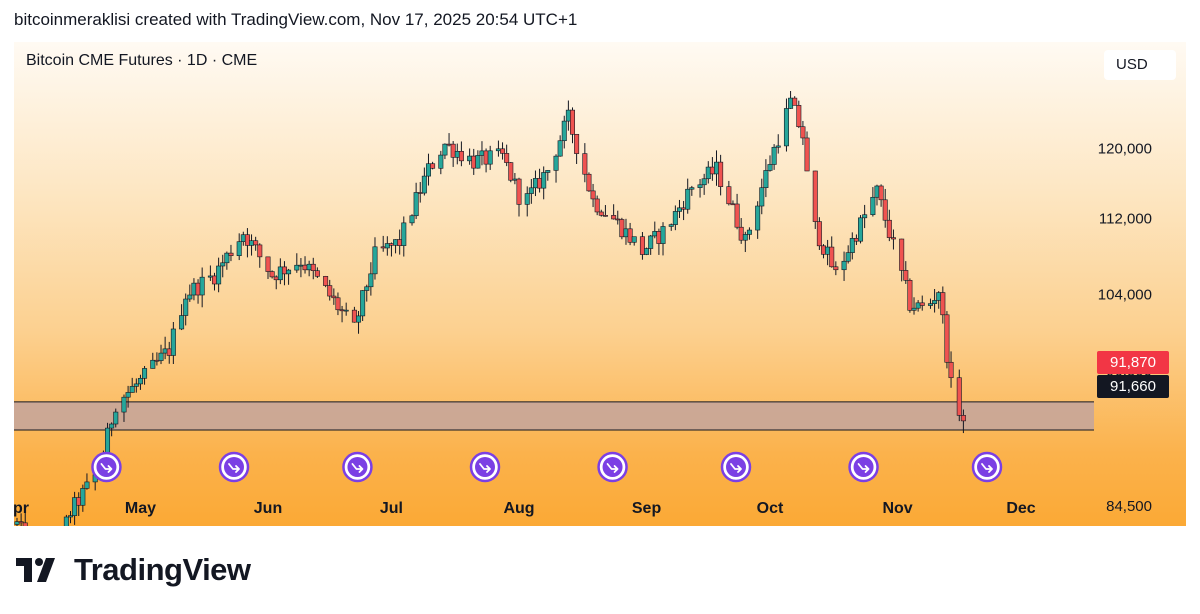 Image resolution: width=1200 pixels, height=614 pixels. I want to click on price-tick-label: 104,000, so click(1125, 294).